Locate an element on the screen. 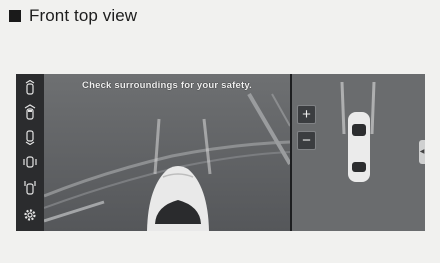 The width and height of the screenshot is (440, 263). front-top-view-button is located at coordinates (30, 112).